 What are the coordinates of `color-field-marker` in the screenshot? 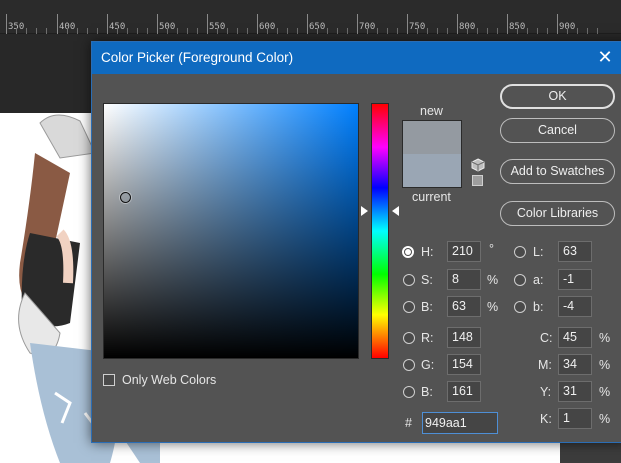 It's located at (125, 197).